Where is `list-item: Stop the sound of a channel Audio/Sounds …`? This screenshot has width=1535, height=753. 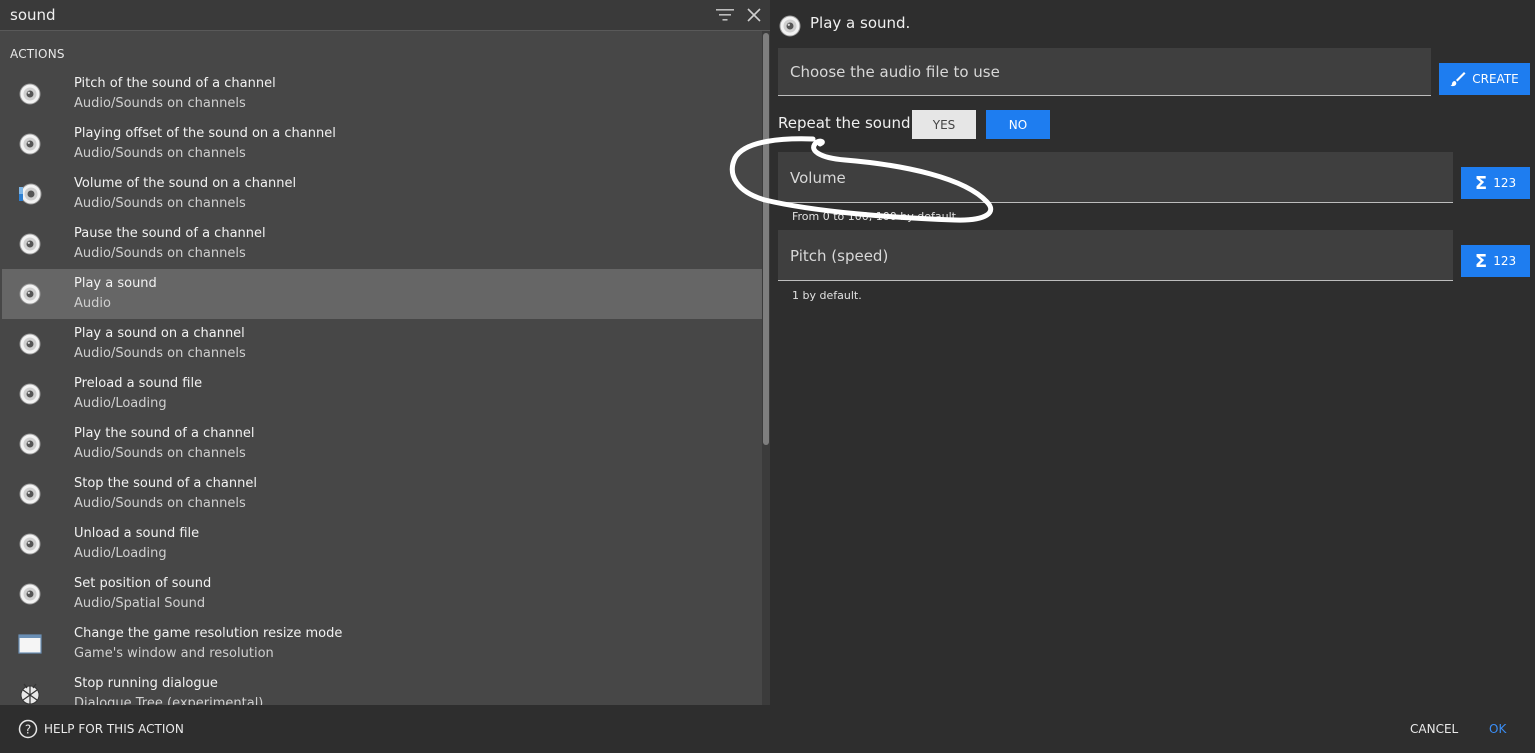
list-item: Stop the sound of a channel Audio/Sounds … is located at coordinates (382, 494).